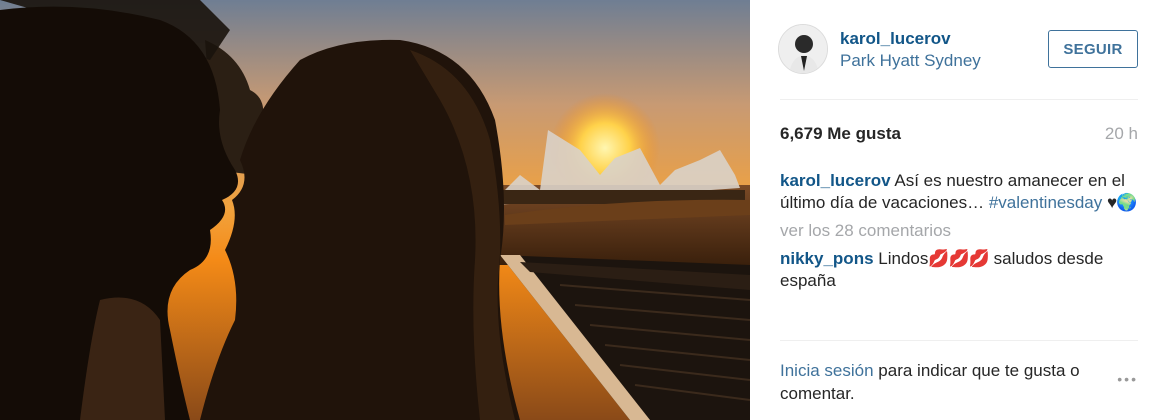 The height and width of the screenshot is (420, 1154). What do you see at coordinates (959, 258) in the screenshot?
I see `comment-emoji: 💋💋💋` at bounding box center [959, 258].